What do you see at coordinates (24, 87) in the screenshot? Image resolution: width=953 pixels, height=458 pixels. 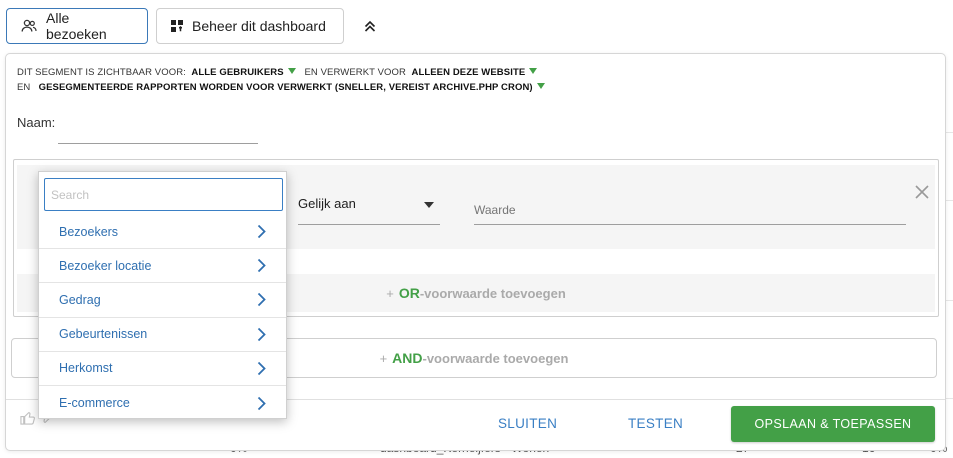 I see `processing-prefix: EN` at bounding box center [24, 87].